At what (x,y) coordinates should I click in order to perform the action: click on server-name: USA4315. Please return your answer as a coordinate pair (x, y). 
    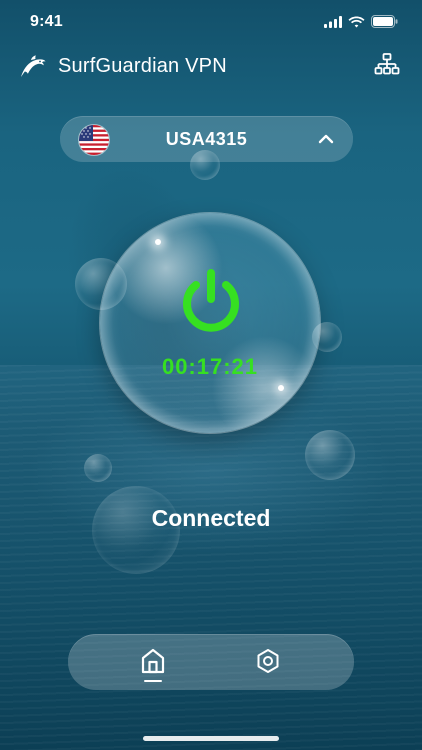
    Looking at the image, I should click on (206, 139).